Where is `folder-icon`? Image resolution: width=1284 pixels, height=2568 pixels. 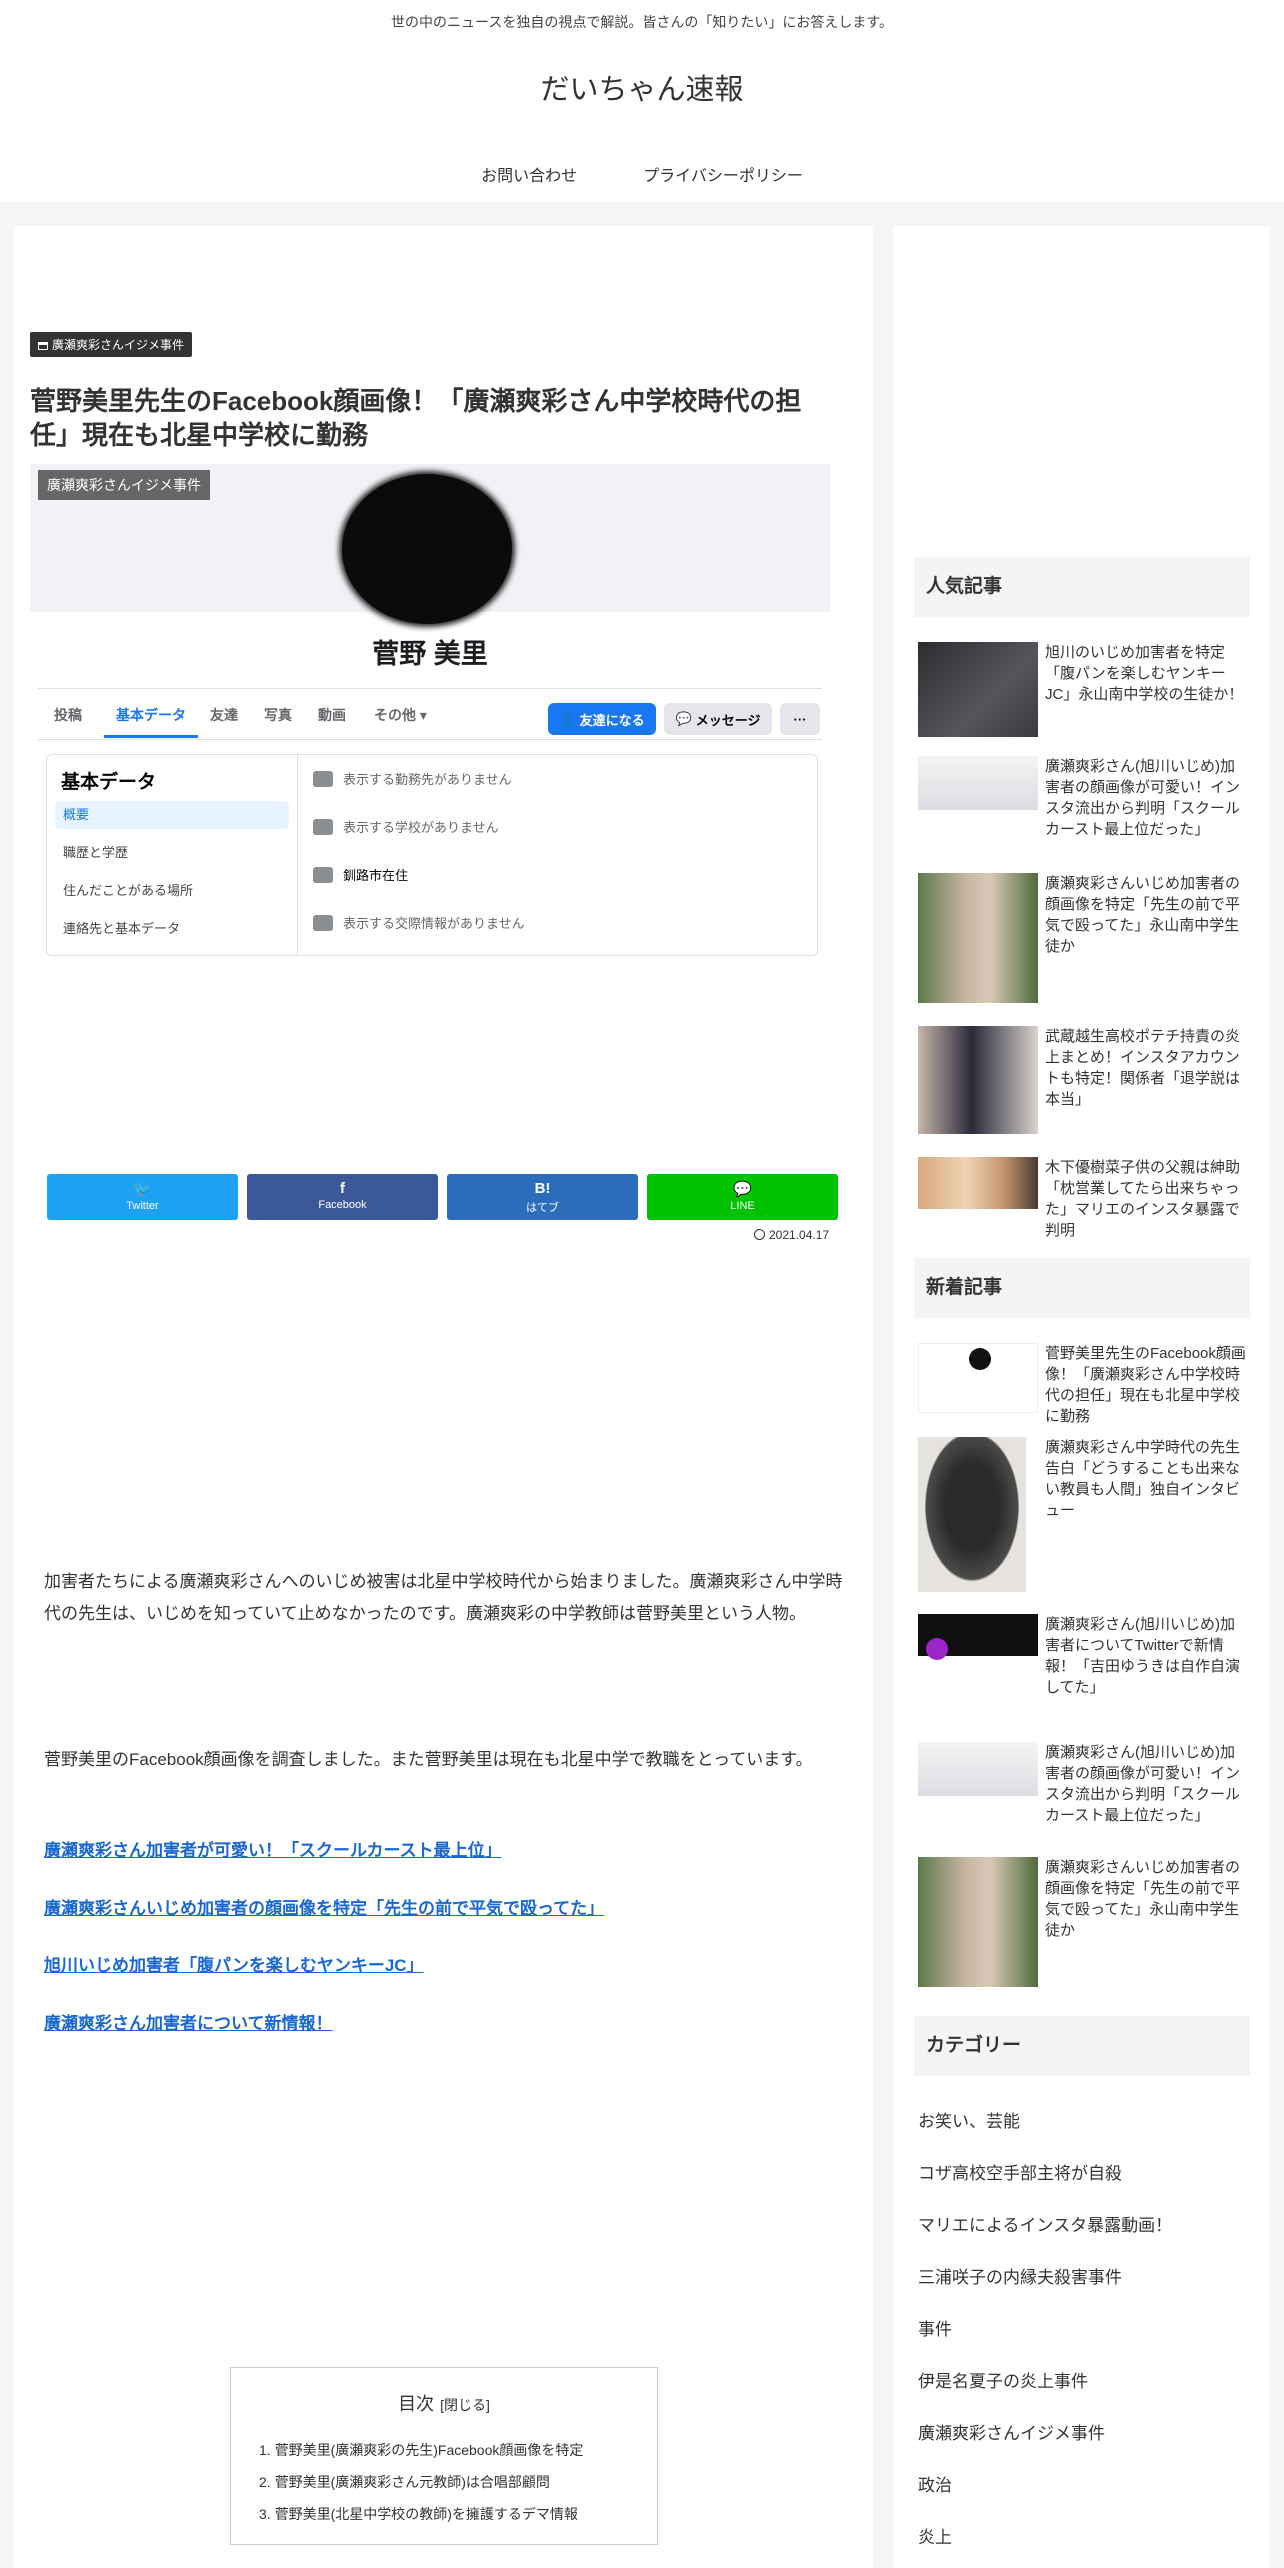
folder-icon is located at coordinates (43, 346).